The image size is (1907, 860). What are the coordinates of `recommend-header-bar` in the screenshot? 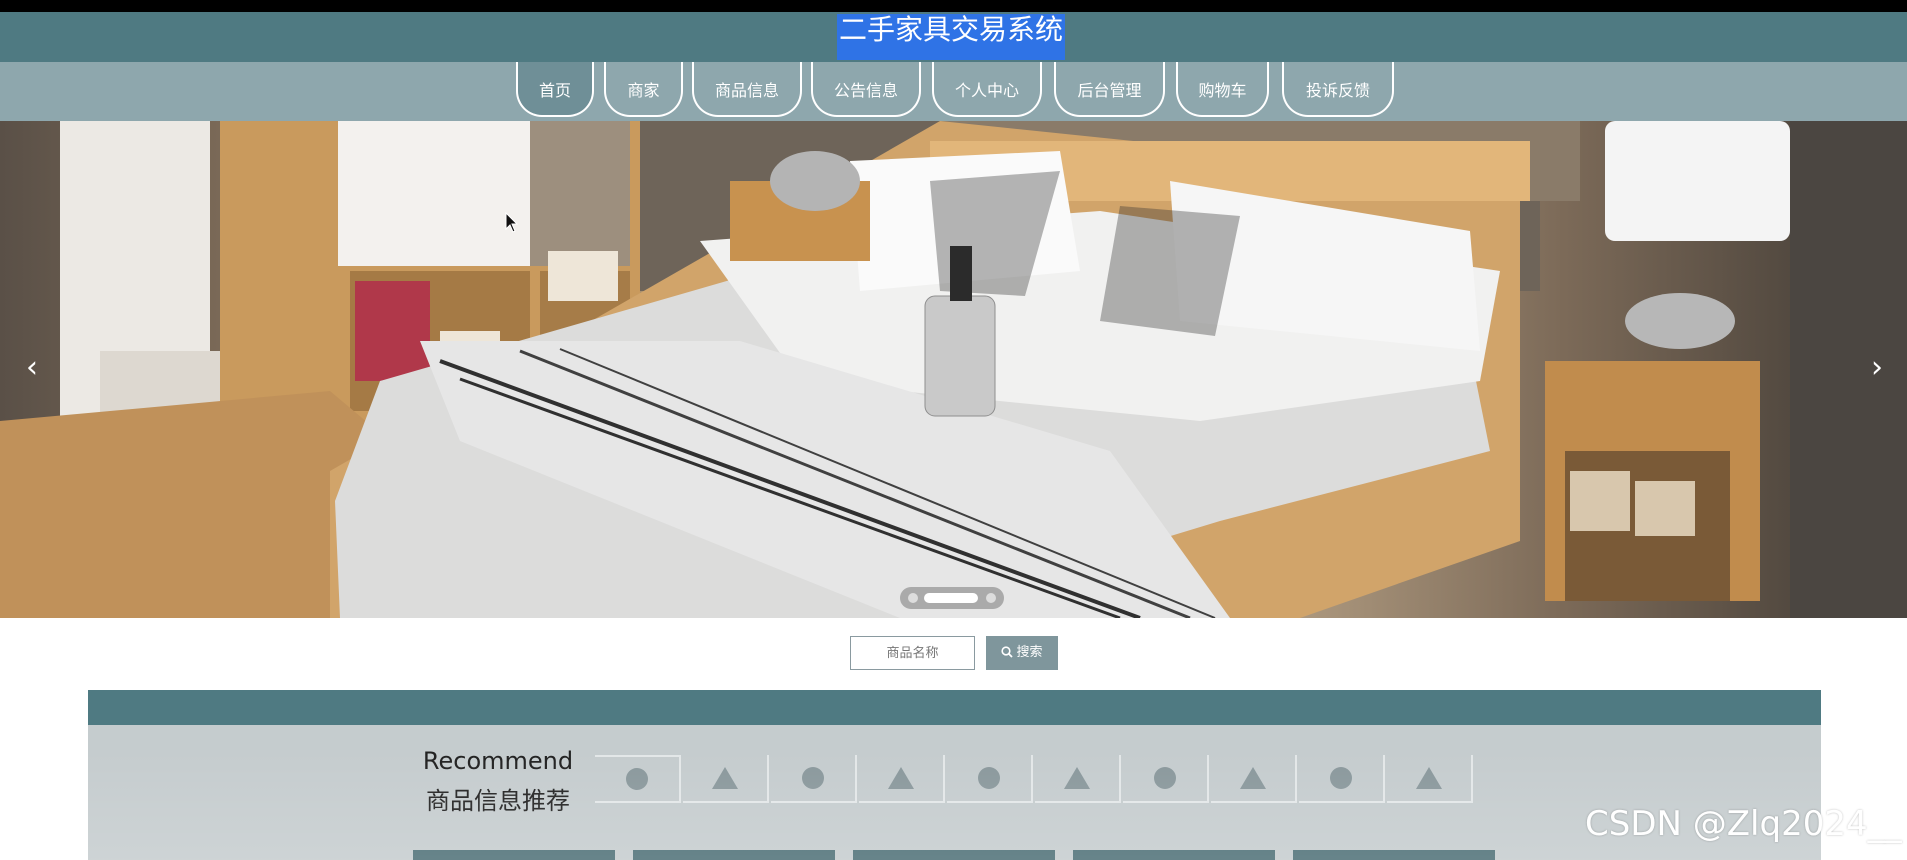 It's located at (954, 707).